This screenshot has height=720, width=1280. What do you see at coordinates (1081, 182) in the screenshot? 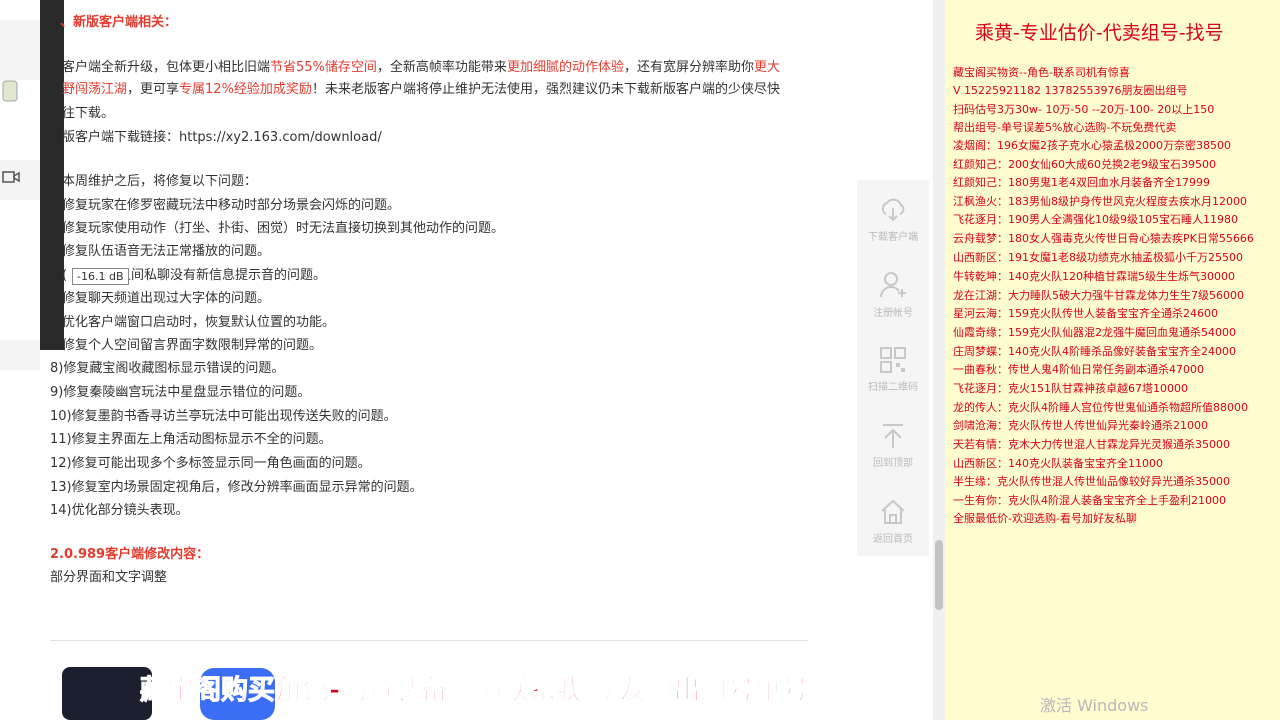
I see `panel-line: 红颜知己：180男鬼1老4双回血水月装备齐全17999` at bounding box center [1081, 182].